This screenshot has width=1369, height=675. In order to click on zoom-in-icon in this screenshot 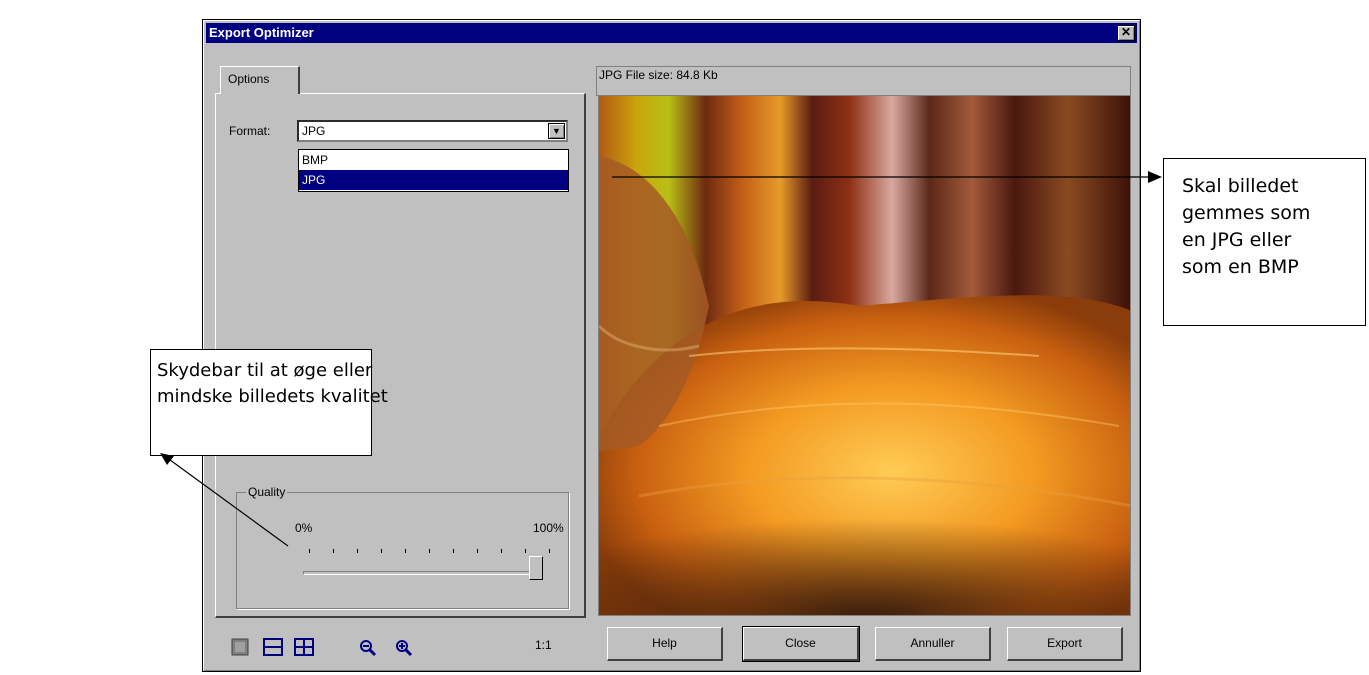, I will do `click(405, 648)`.